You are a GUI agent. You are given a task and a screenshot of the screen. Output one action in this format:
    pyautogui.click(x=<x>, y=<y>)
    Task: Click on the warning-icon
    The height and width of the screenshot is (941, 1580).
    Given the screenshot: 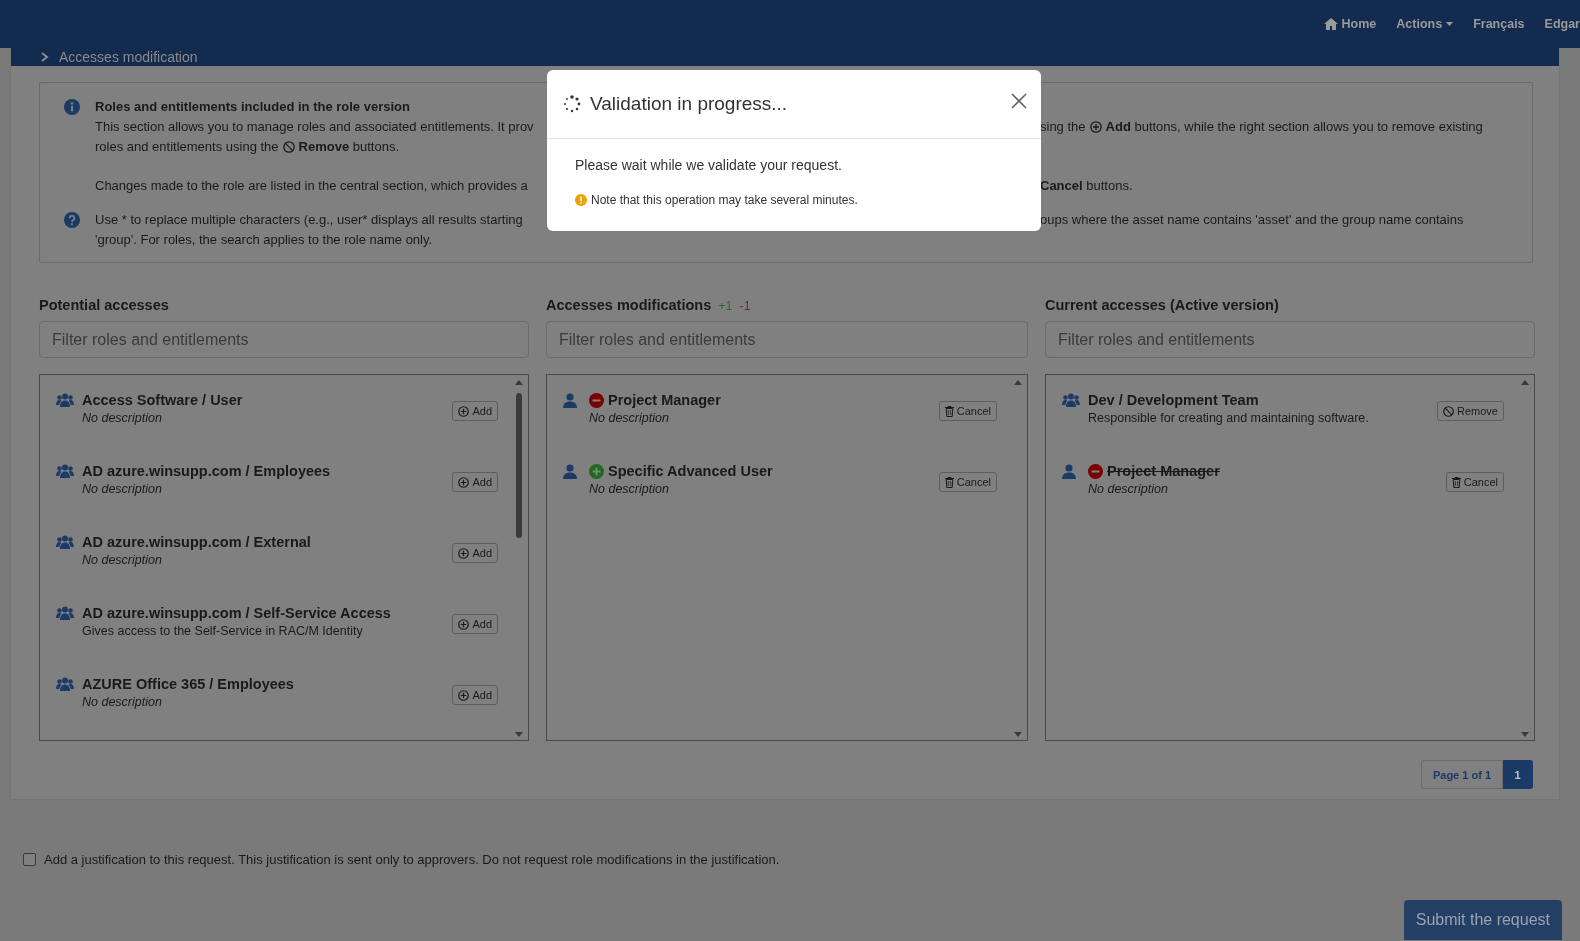 What is the action you would take?
    pyautogui.click(x=581, y=200)
    